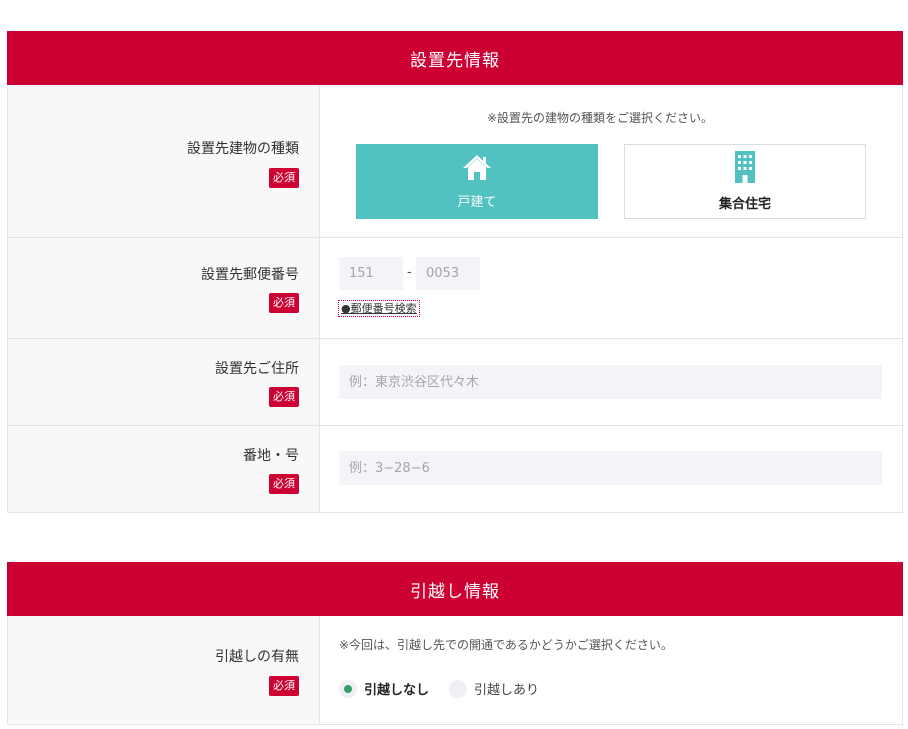 The image size is (908, 729). What do you see at coordinates (477, 172) in the screenshot?
I see `house-icon` at bounding box center [477, 172].